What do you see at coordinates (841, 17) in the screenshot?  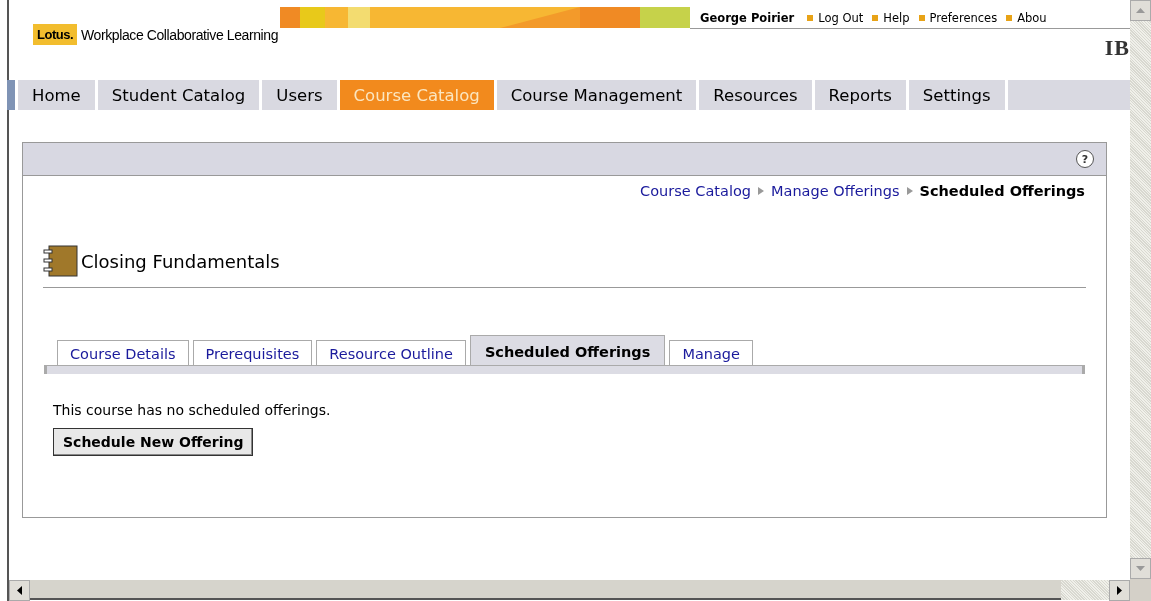 I see `header-link: Log Out` at bounding box center [841, 17].